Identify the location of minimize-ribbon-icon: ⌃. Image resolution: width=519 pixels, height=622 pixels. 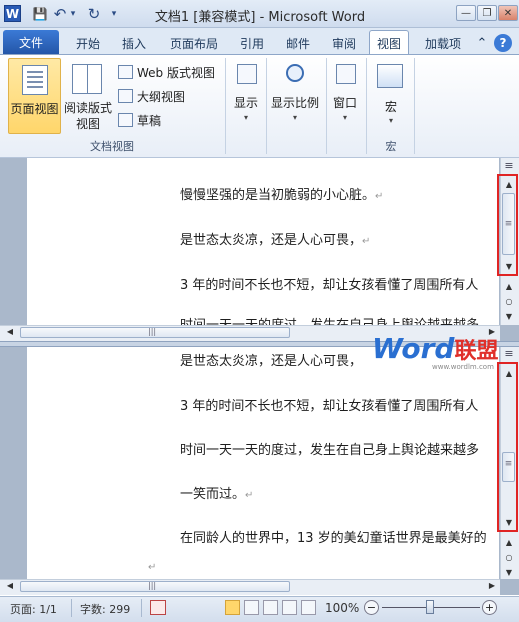
(482, 43).